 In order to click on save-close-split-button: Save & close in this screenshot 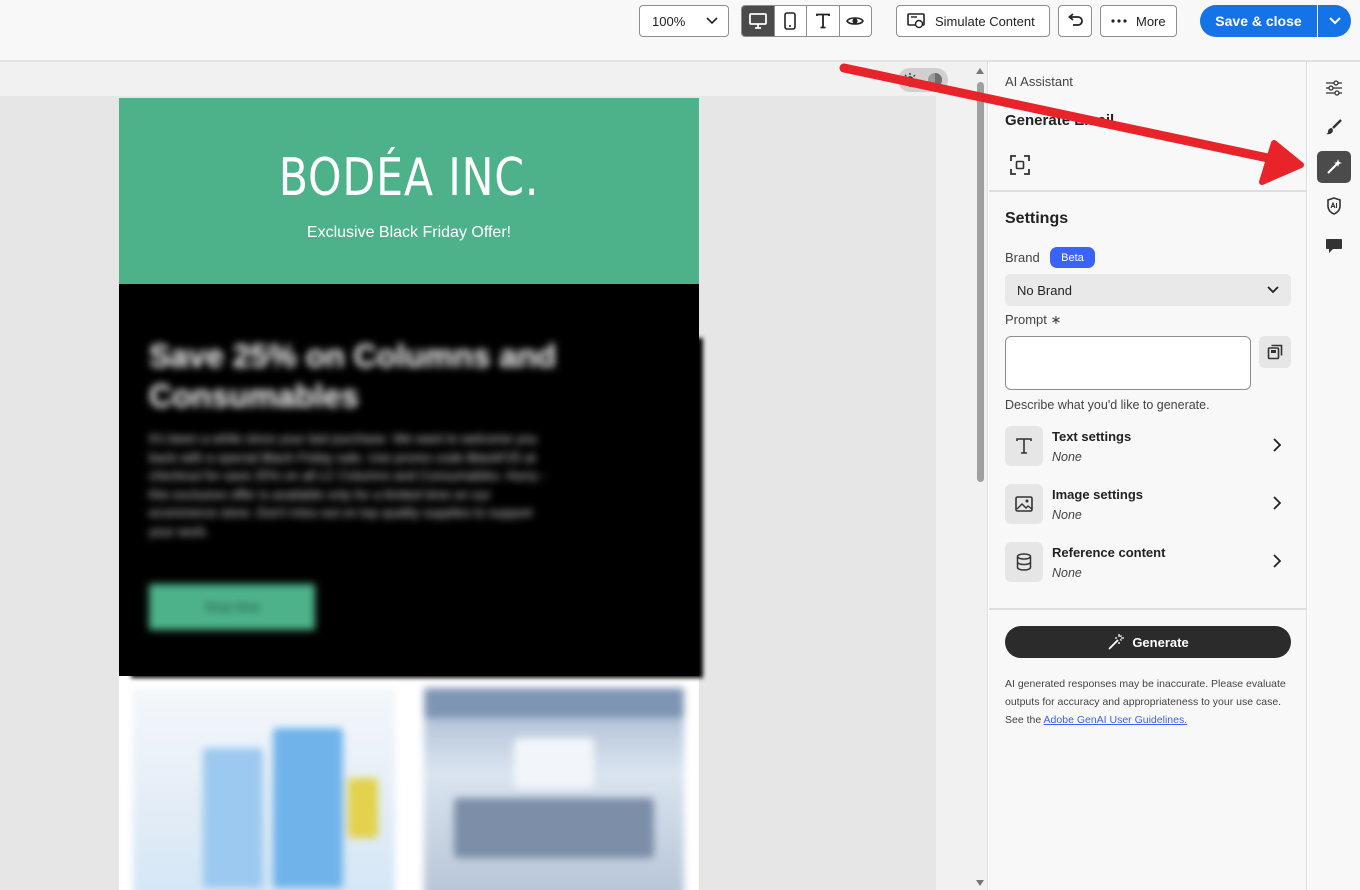, I will do `click(1275, 21)`.